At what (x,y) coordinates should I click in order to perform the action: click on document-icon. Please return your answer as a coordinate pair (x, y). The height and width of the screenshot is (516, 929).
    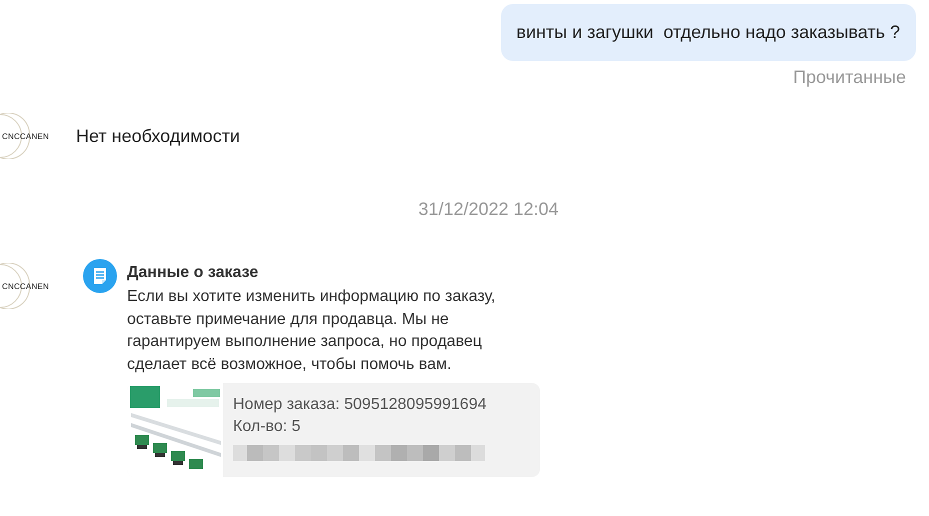
    Looking at the image, I should click on (100, 276).